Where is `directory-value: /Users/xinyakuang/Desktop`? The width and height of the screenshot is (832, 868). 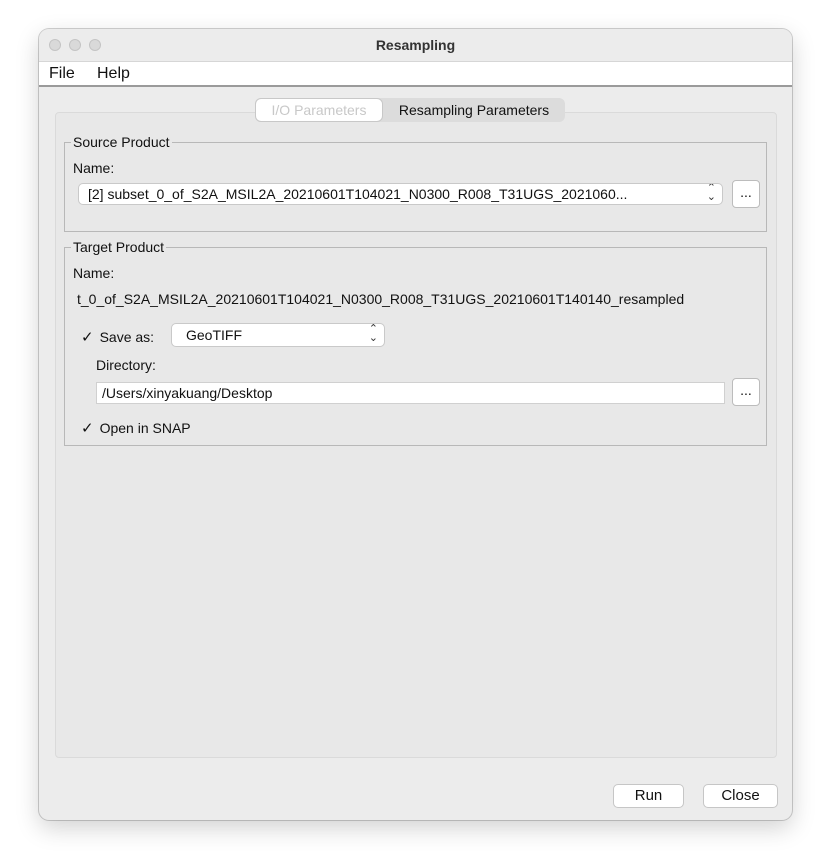 directory-value: /Users/xinyakuang/Desktop is located at coordinates (187, 393).